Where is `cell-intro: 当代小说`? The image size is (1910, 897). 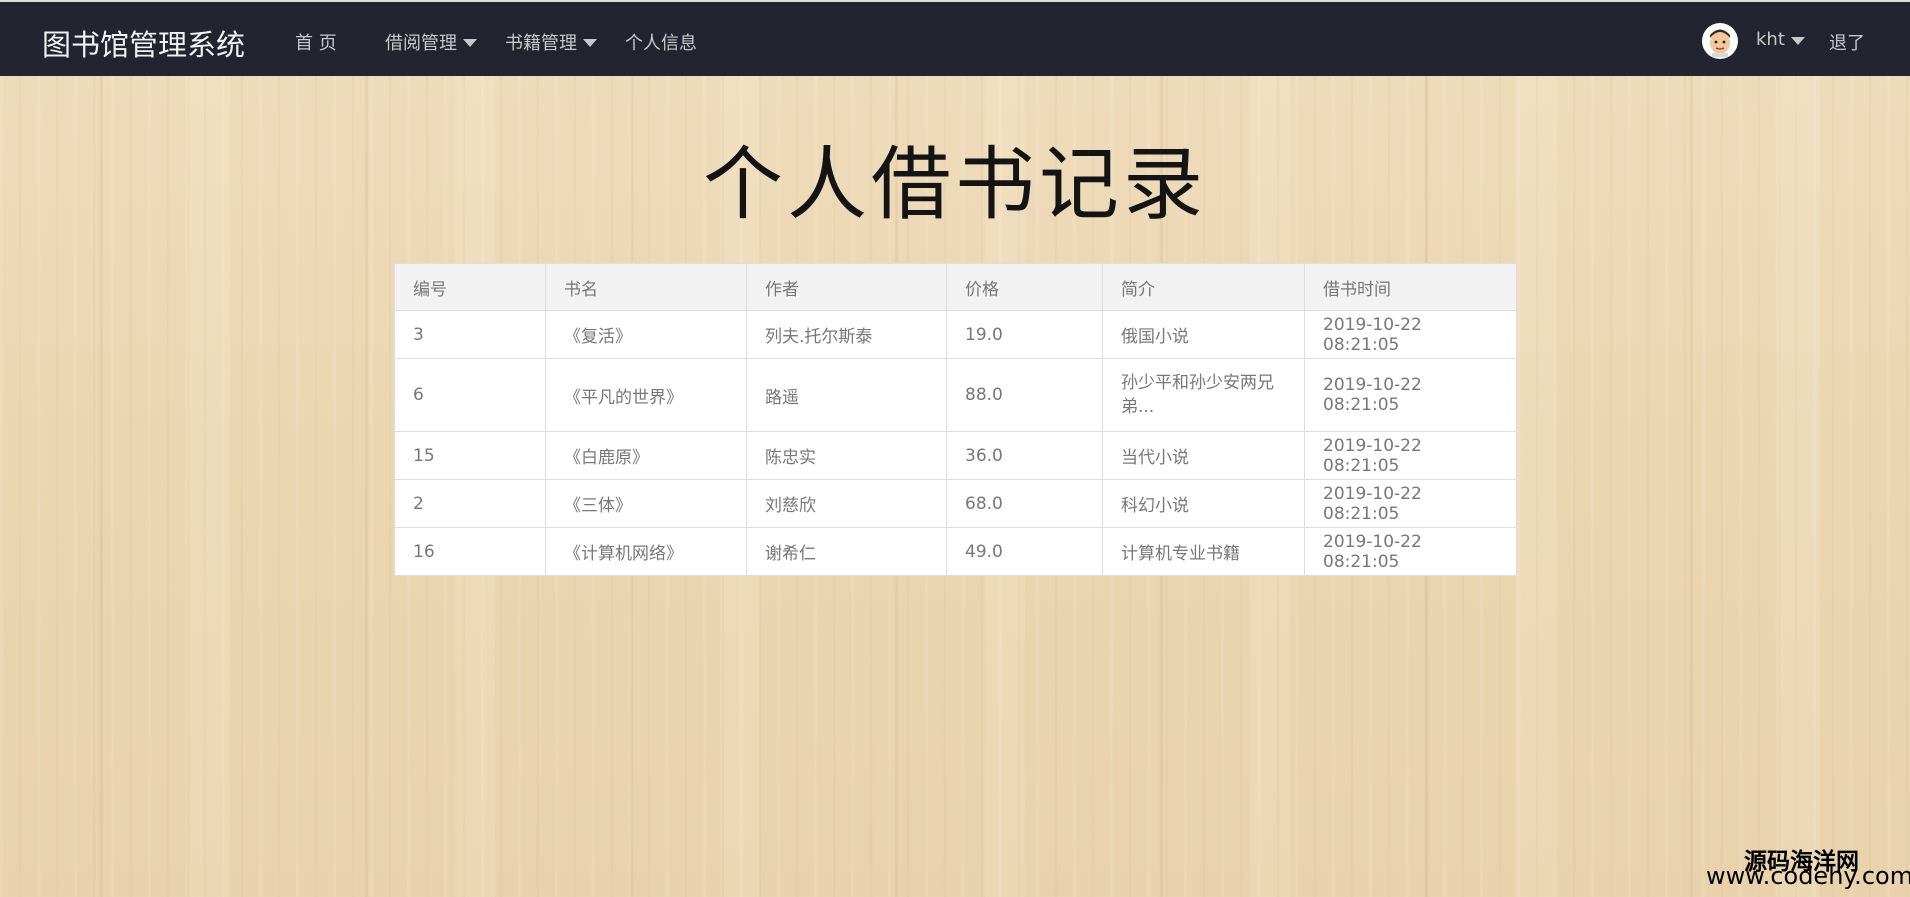 cell-intro: 当代小说 is located at coordinates (1203, 455).